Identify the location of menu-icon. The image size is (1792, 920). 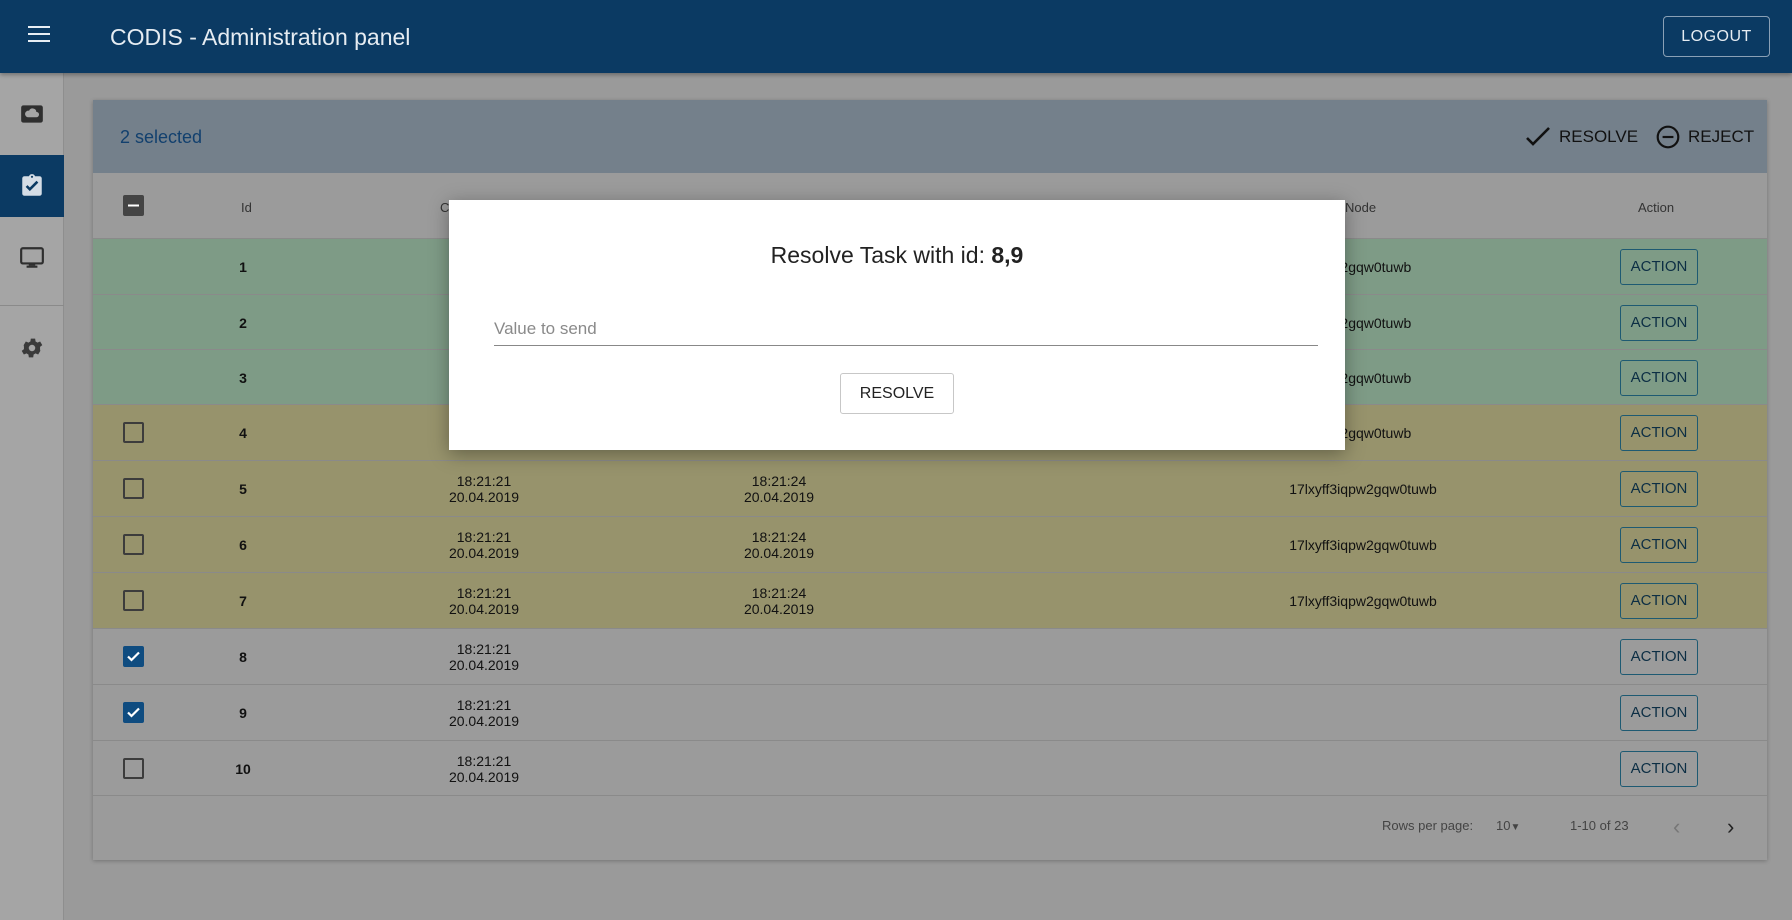
(41, 36).